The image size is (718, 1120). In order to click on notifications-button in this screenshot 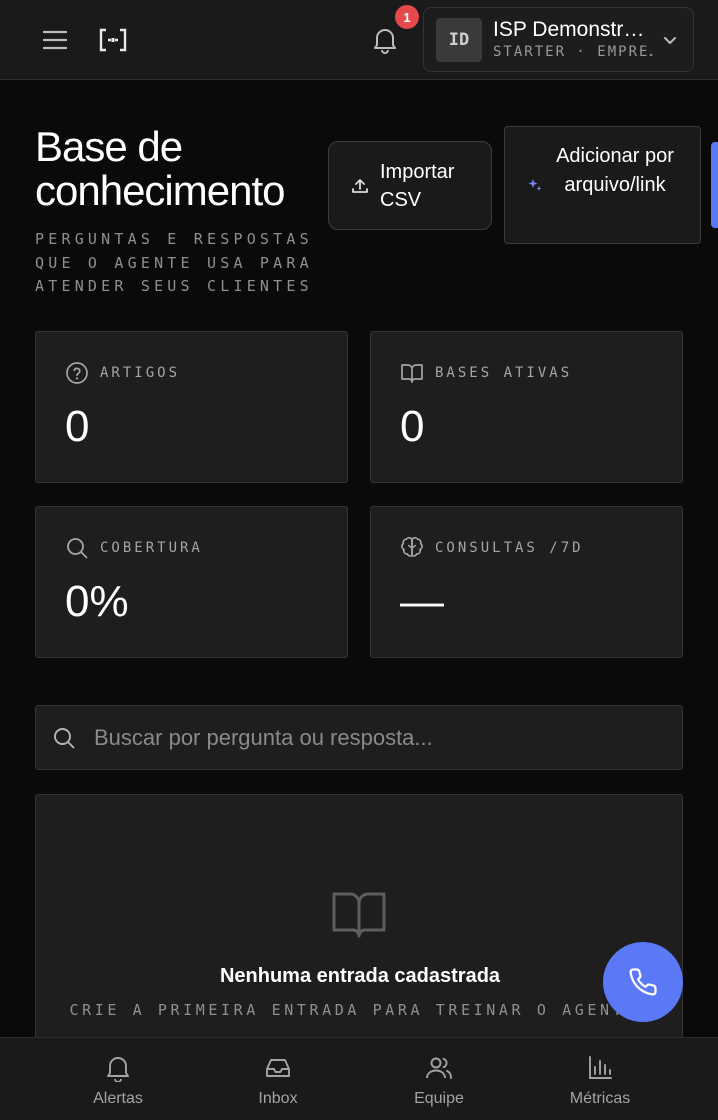, I will do `click(385, 40)`.